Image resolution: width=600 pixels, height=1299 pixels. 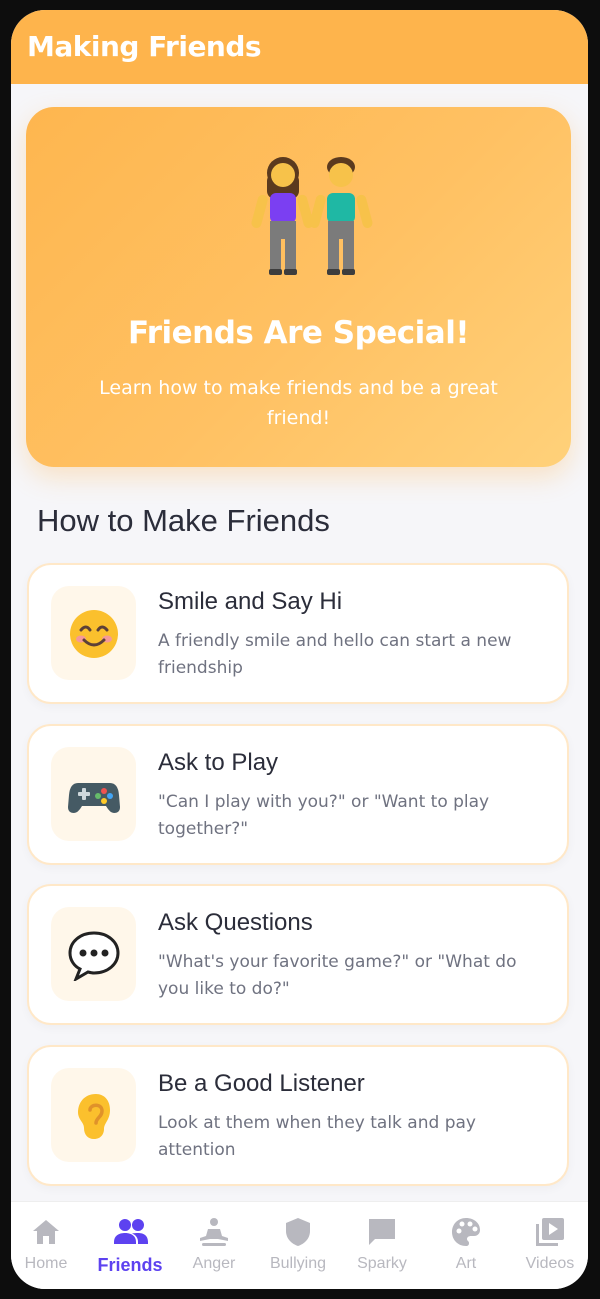 What do you see at coordinates (298, 1263) in the screenshot?
I see `nav-label: Bullying` at bounding box center [298, 1263].